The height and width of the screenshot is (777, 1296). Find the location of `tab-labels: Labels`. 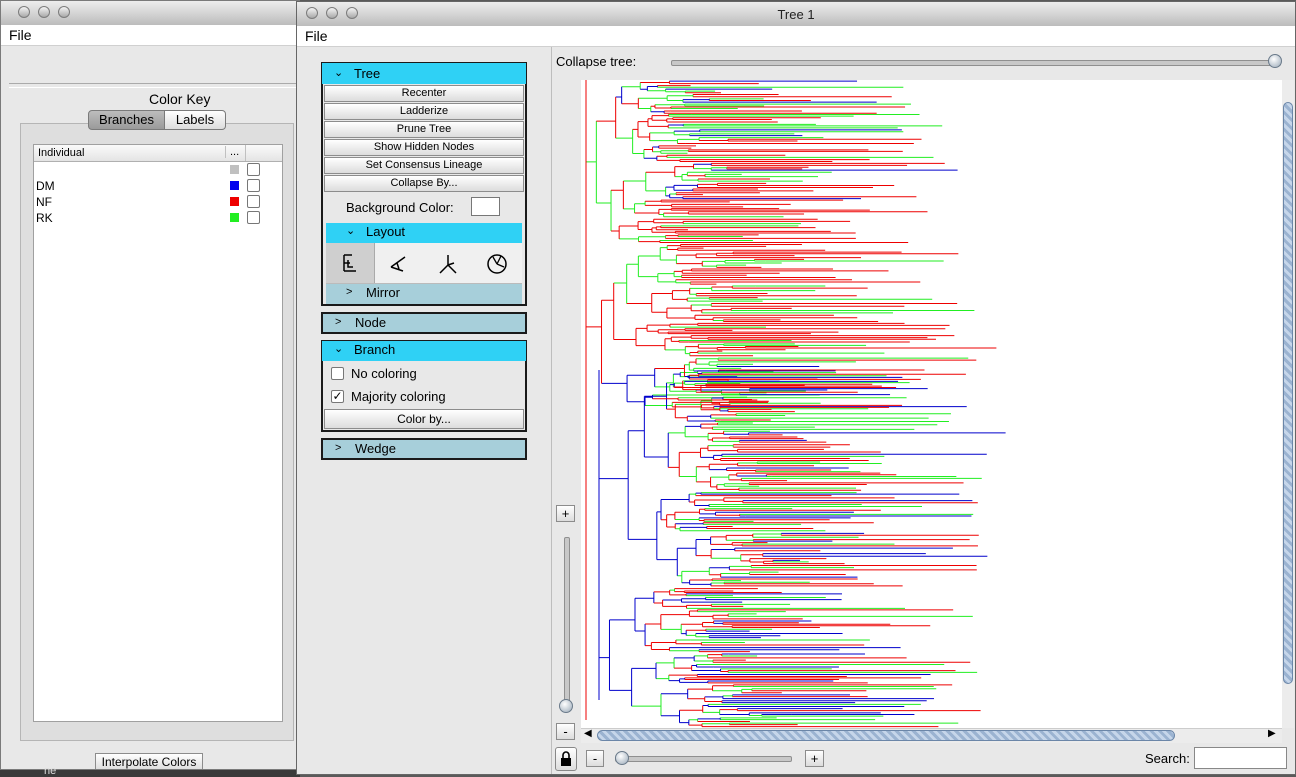

tab-labels: Labels is located at coordinates (195, 120).